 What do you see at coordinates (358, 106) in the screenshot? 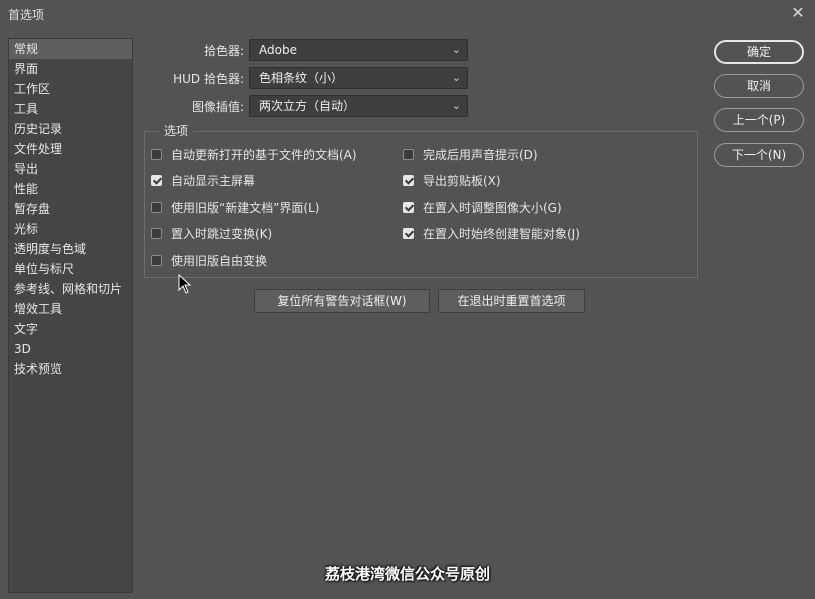
I see `image-interpolation-select: 两次立方（自动） ⌄` at bounding box center [358, 106].